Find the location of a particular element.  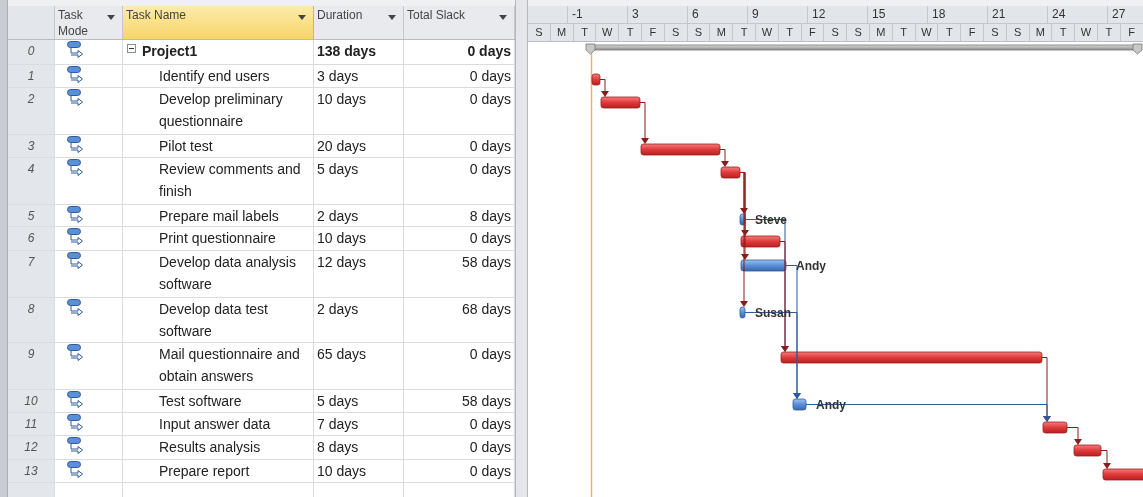

project-name: Project1 is located at coordinates (170, 51).